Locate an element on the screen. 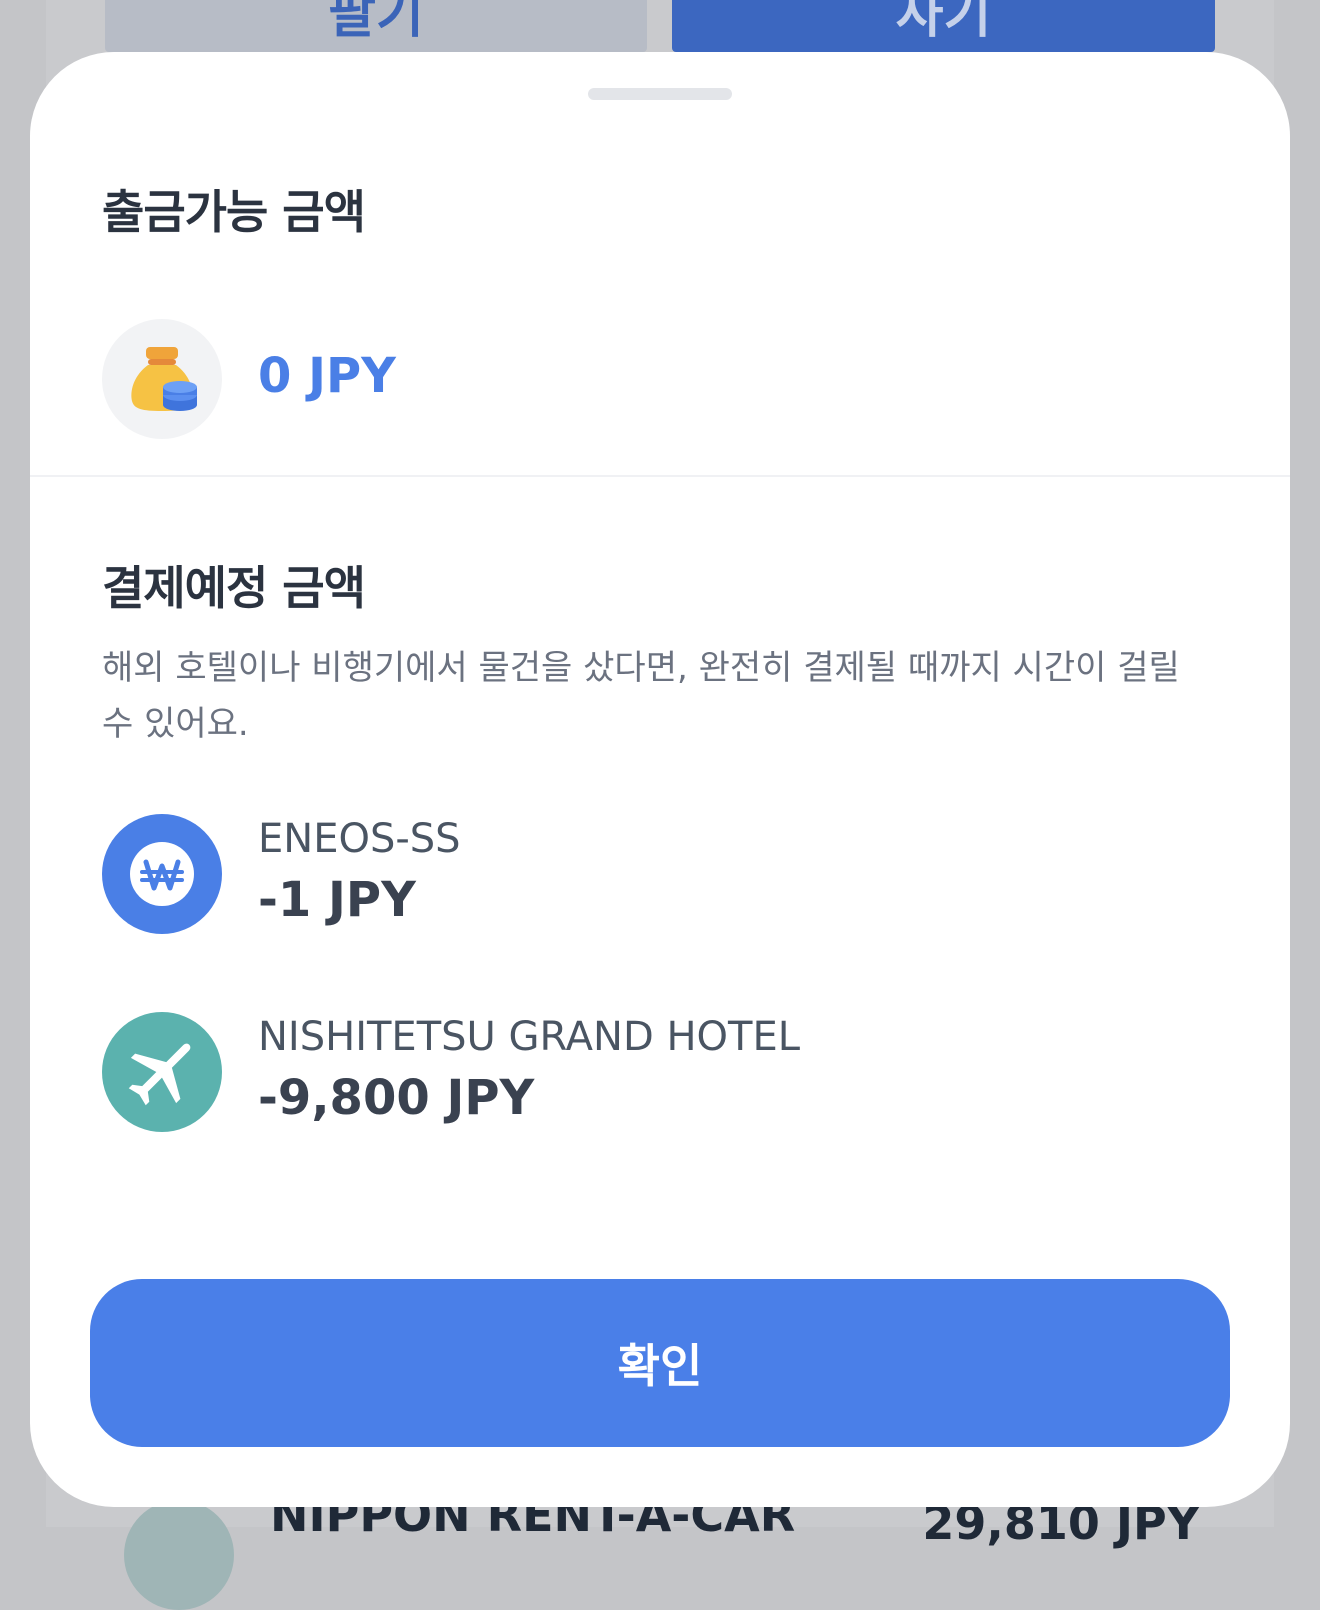 Image resolution: width=1320 pixels, height=1610 pixels. section-divider is located at coordinates (660, 476).